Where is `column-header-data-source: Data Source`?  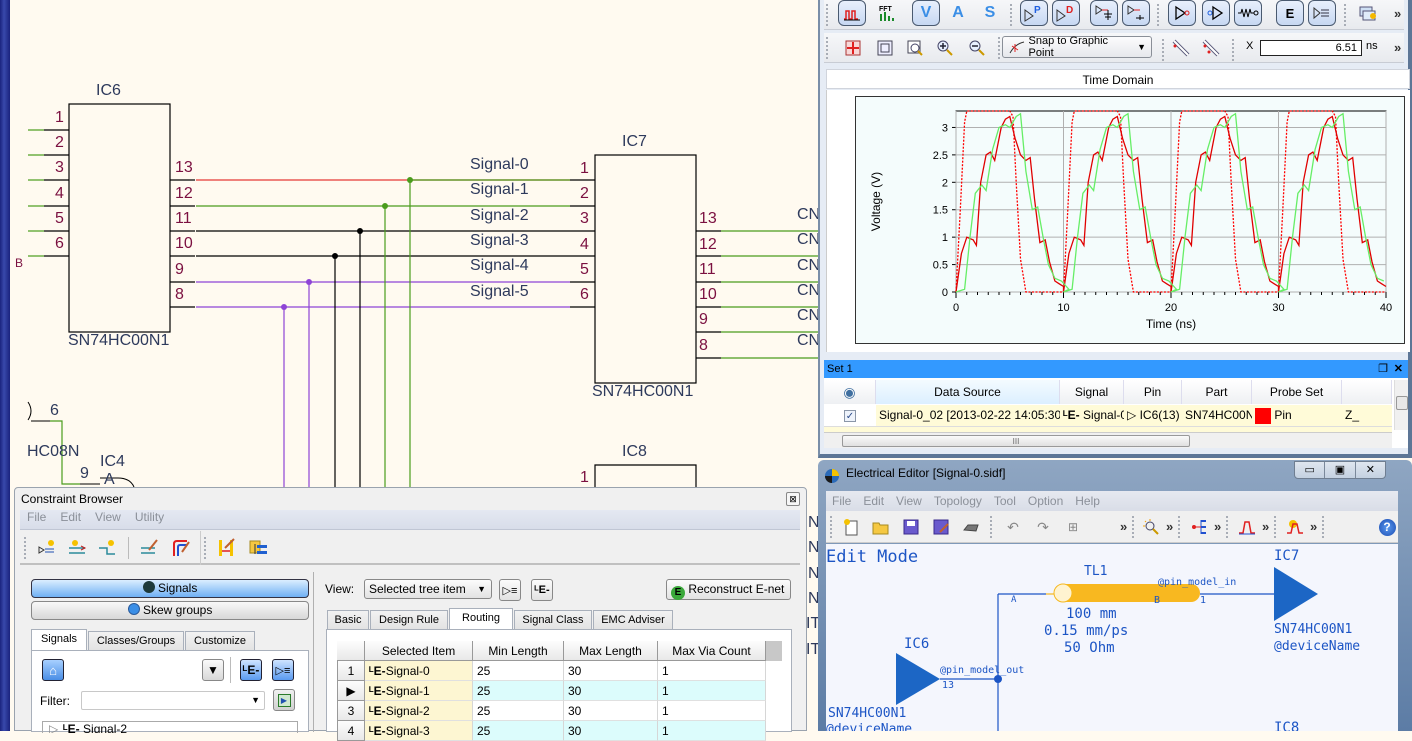 column-header-data-source: Data Source is located at coordinates (968, 392).